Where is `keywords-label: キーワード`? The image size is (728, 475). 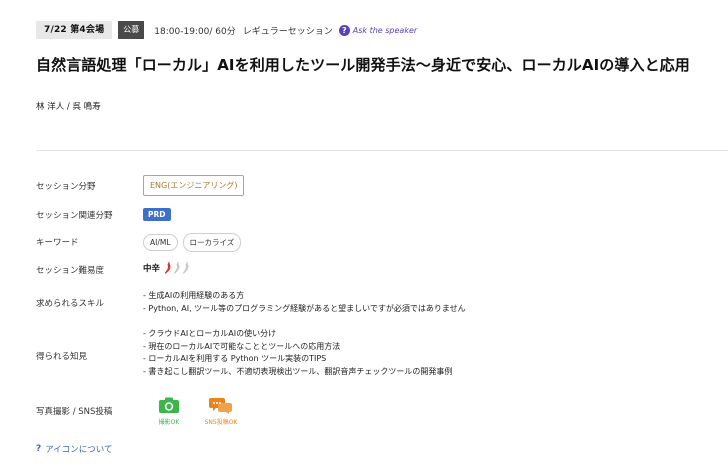
keywords-label: キーワード is located at coordinates (57, 243).